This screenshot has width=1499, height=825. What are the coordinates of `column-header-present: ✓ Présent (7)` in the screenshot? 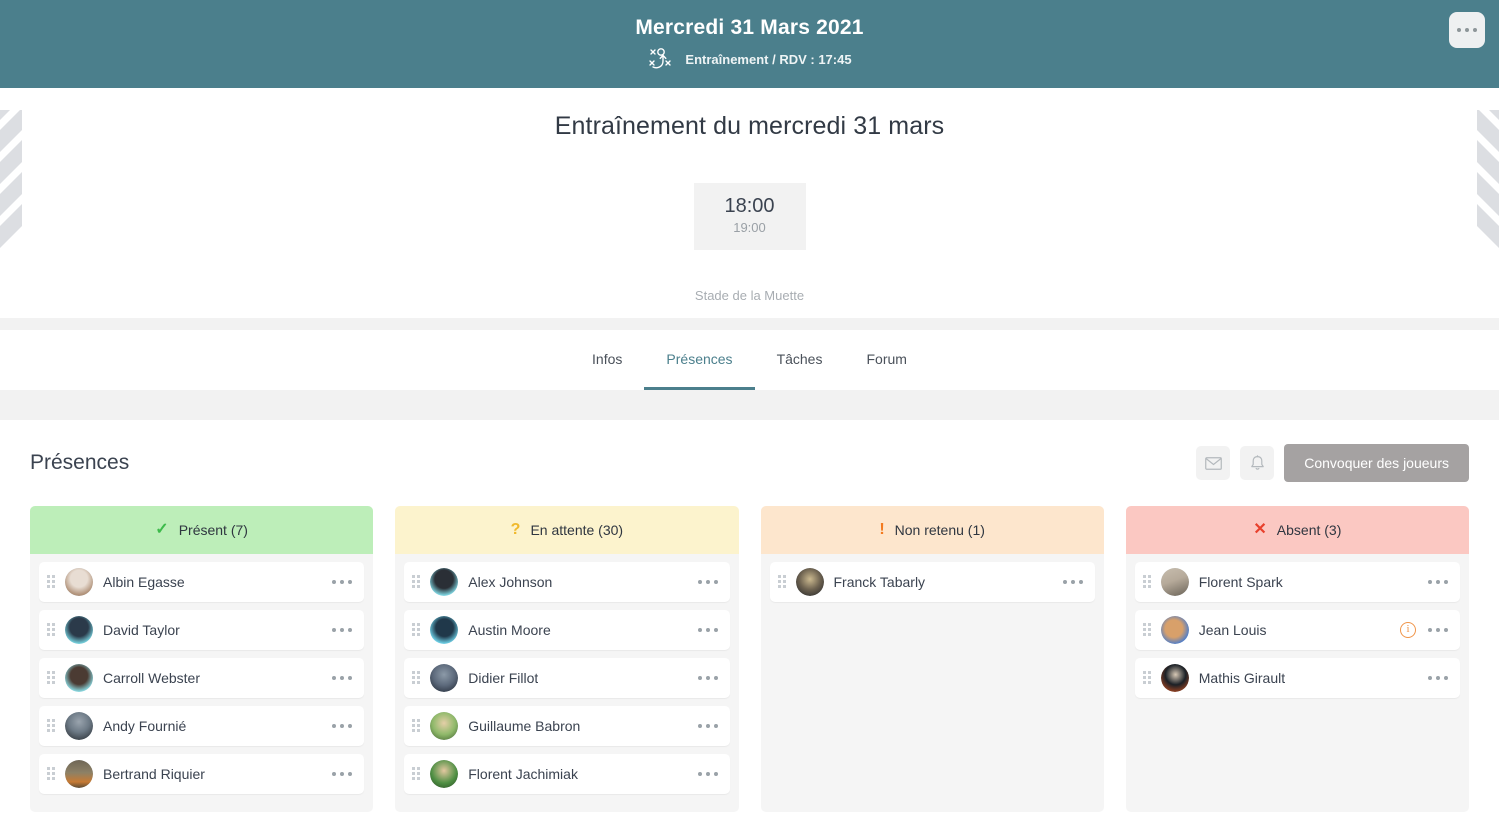 It's located at (202, 530).